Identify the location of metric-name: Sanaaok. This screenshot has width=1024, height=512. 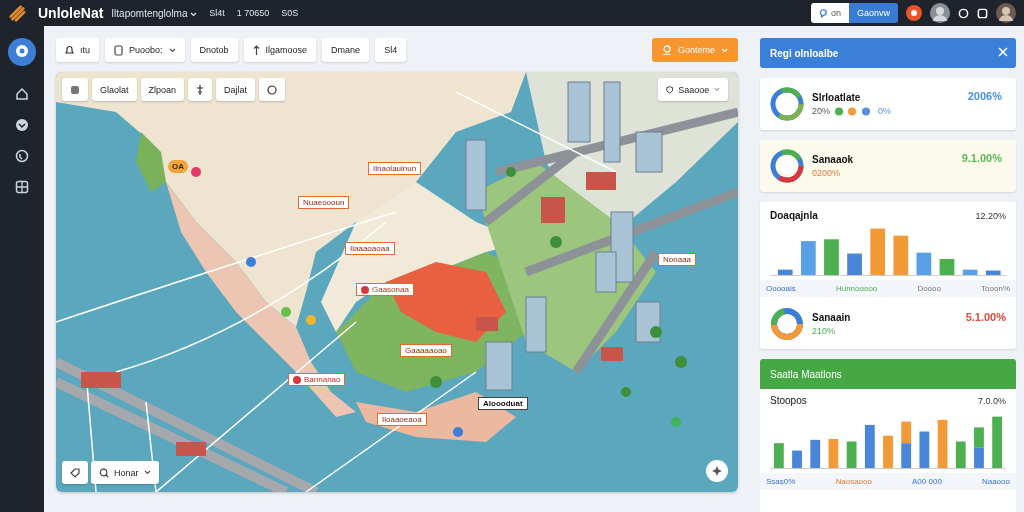
(833, 159).